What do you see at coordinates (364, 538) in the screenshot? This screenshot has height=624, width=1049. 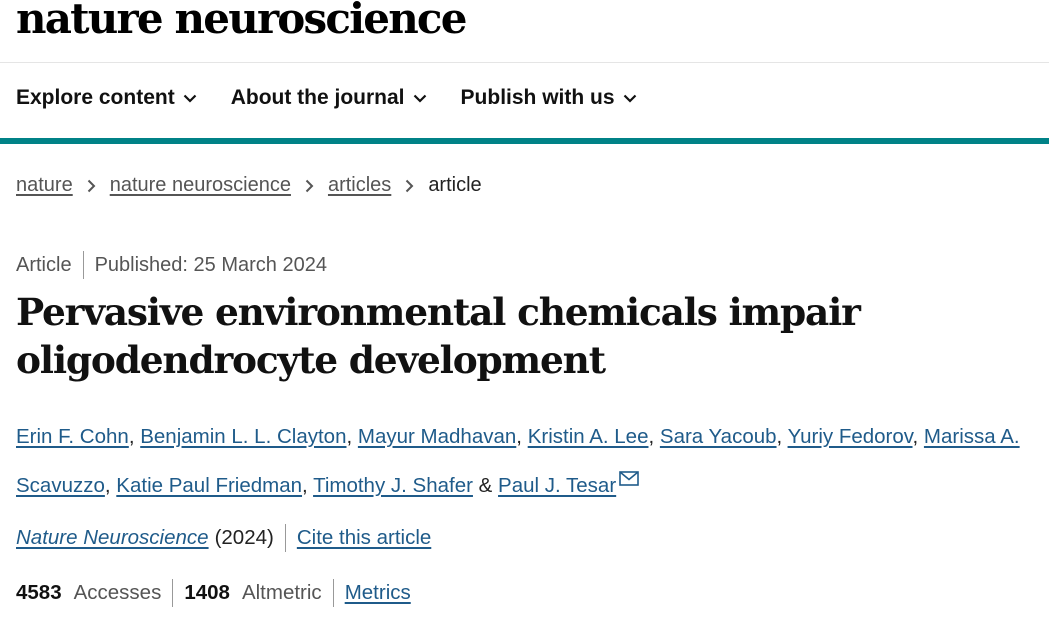 I see `cite-this-article-link: Cite this article` at bounding box center [364, 538].